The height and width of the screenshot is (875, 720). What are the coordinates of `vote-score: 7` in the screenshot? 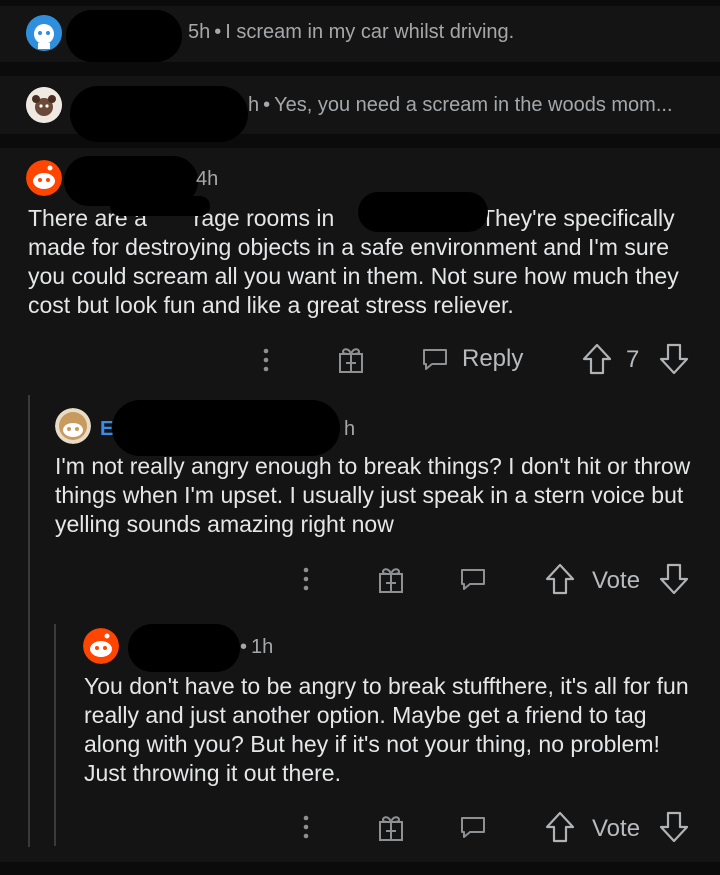 It's located at (633, 359).